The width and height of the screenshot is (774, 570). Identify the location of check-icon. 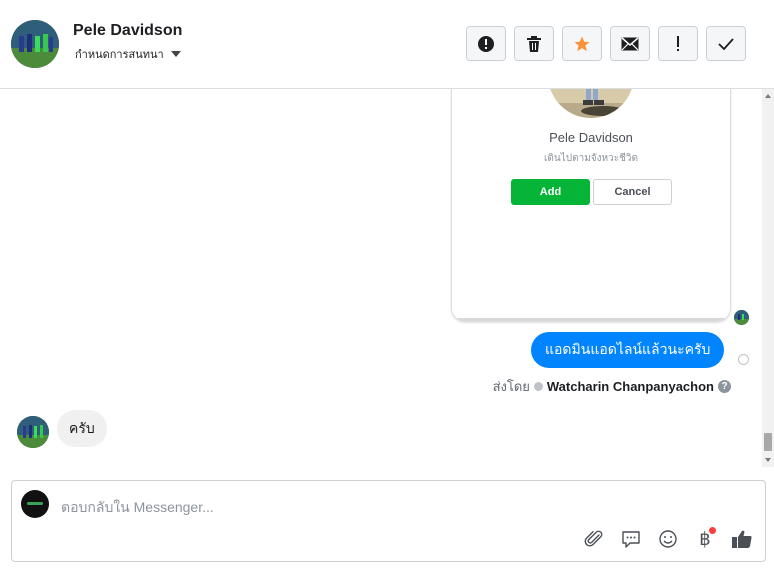
(726, 43).